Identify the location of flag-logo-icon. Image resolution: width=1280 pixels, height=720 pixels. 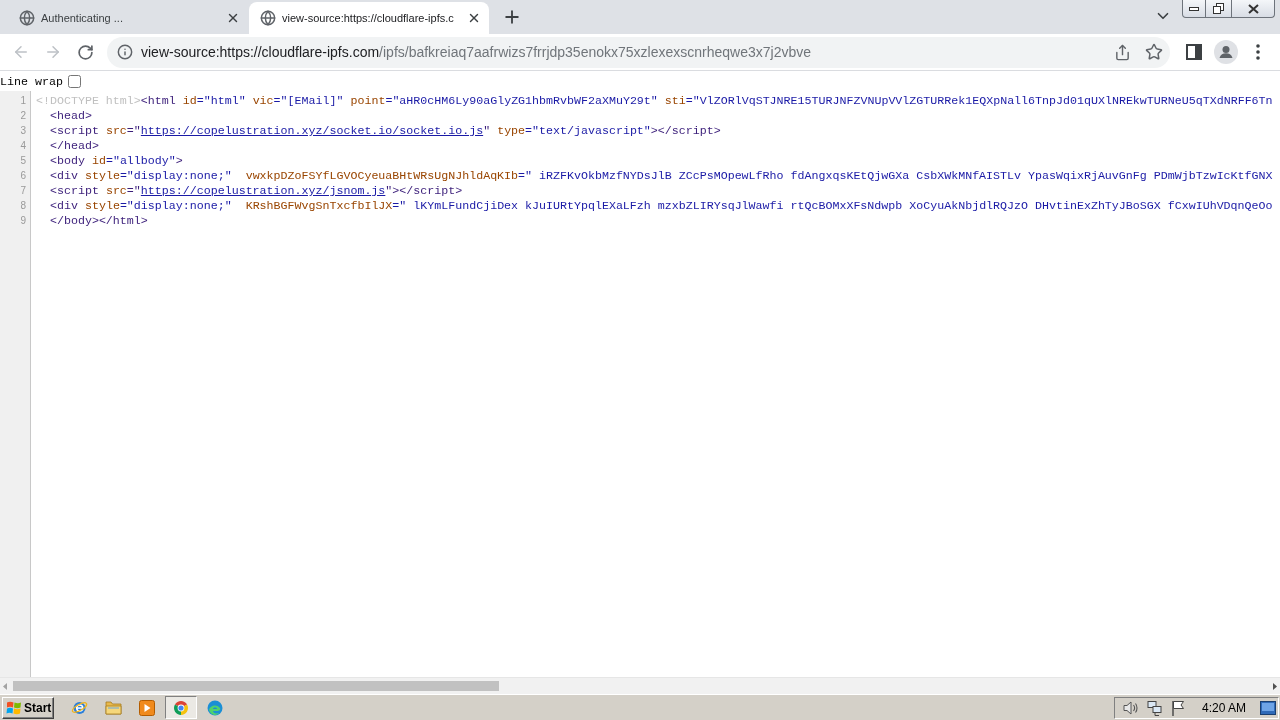
(14, 707).